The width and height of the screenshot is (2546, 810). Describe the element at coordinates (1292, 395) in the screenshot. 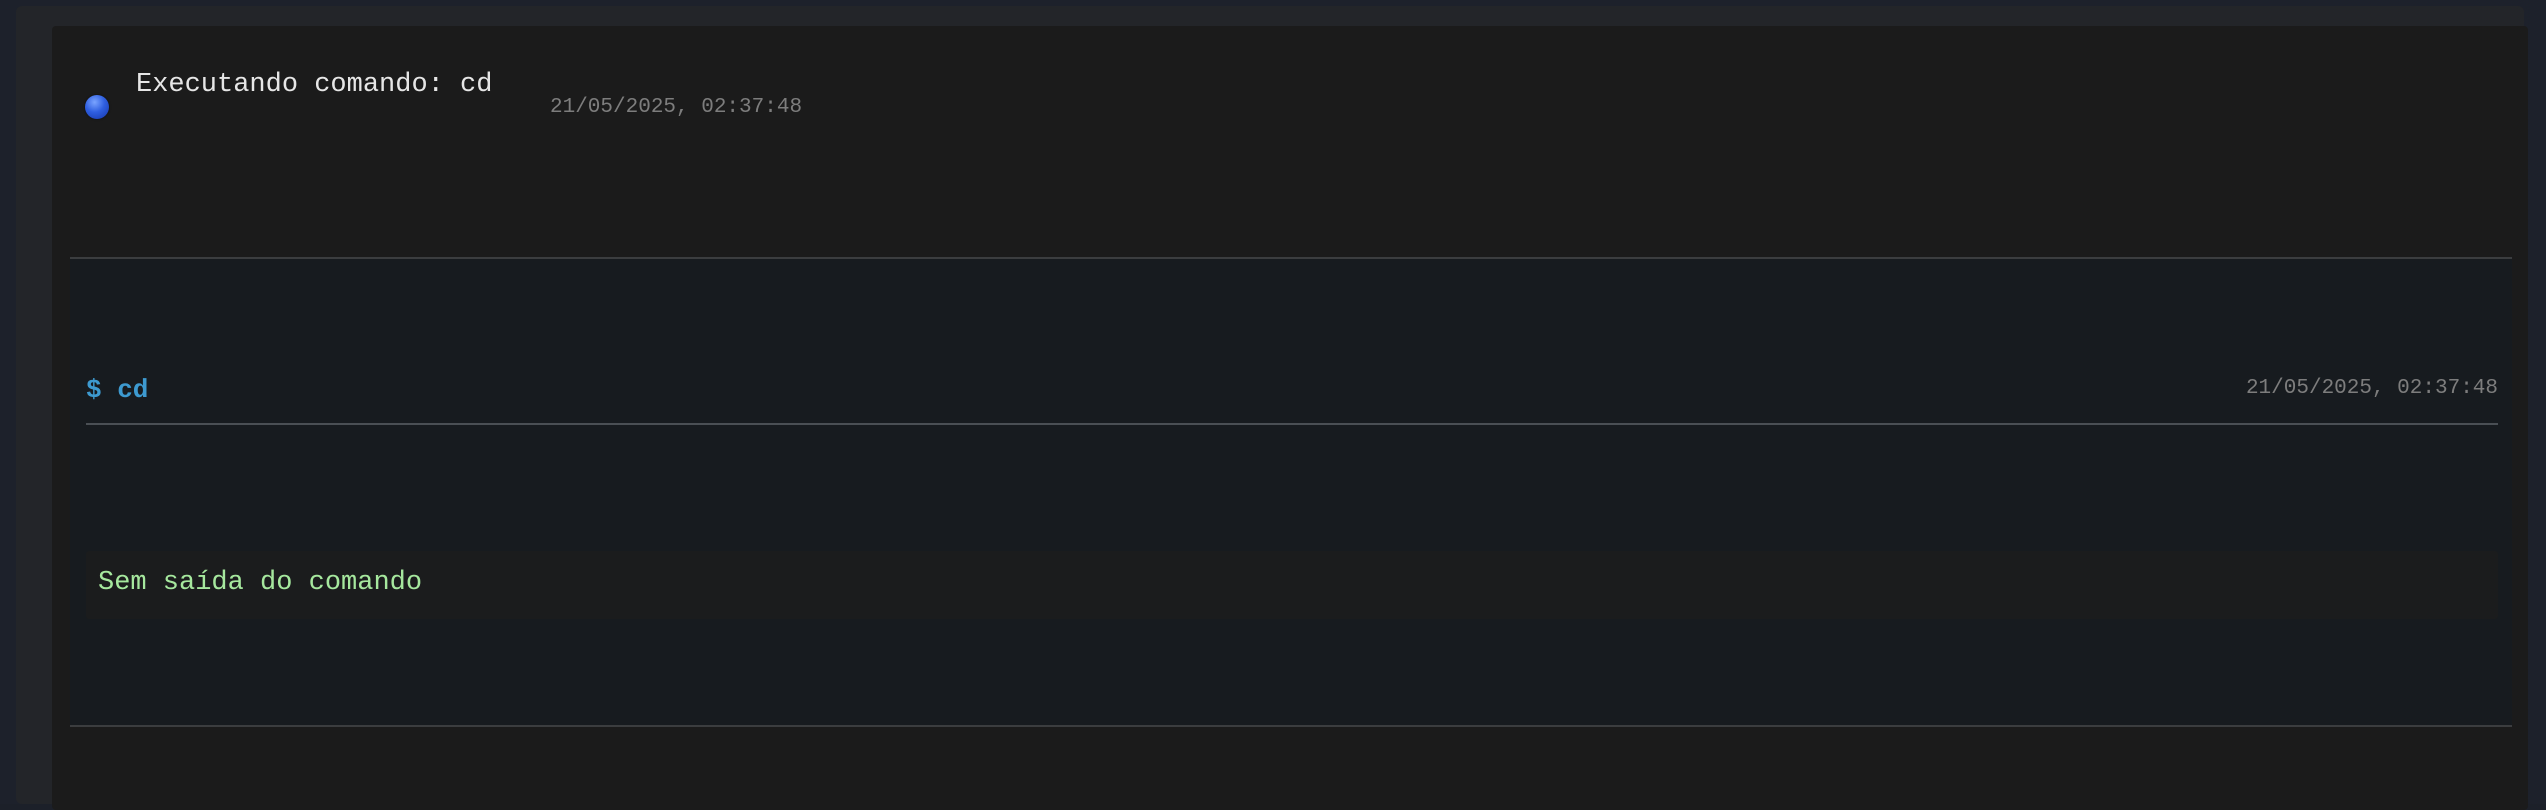

I see `command-header: $ cd 21/05/2025, 02:37:48` at that location.